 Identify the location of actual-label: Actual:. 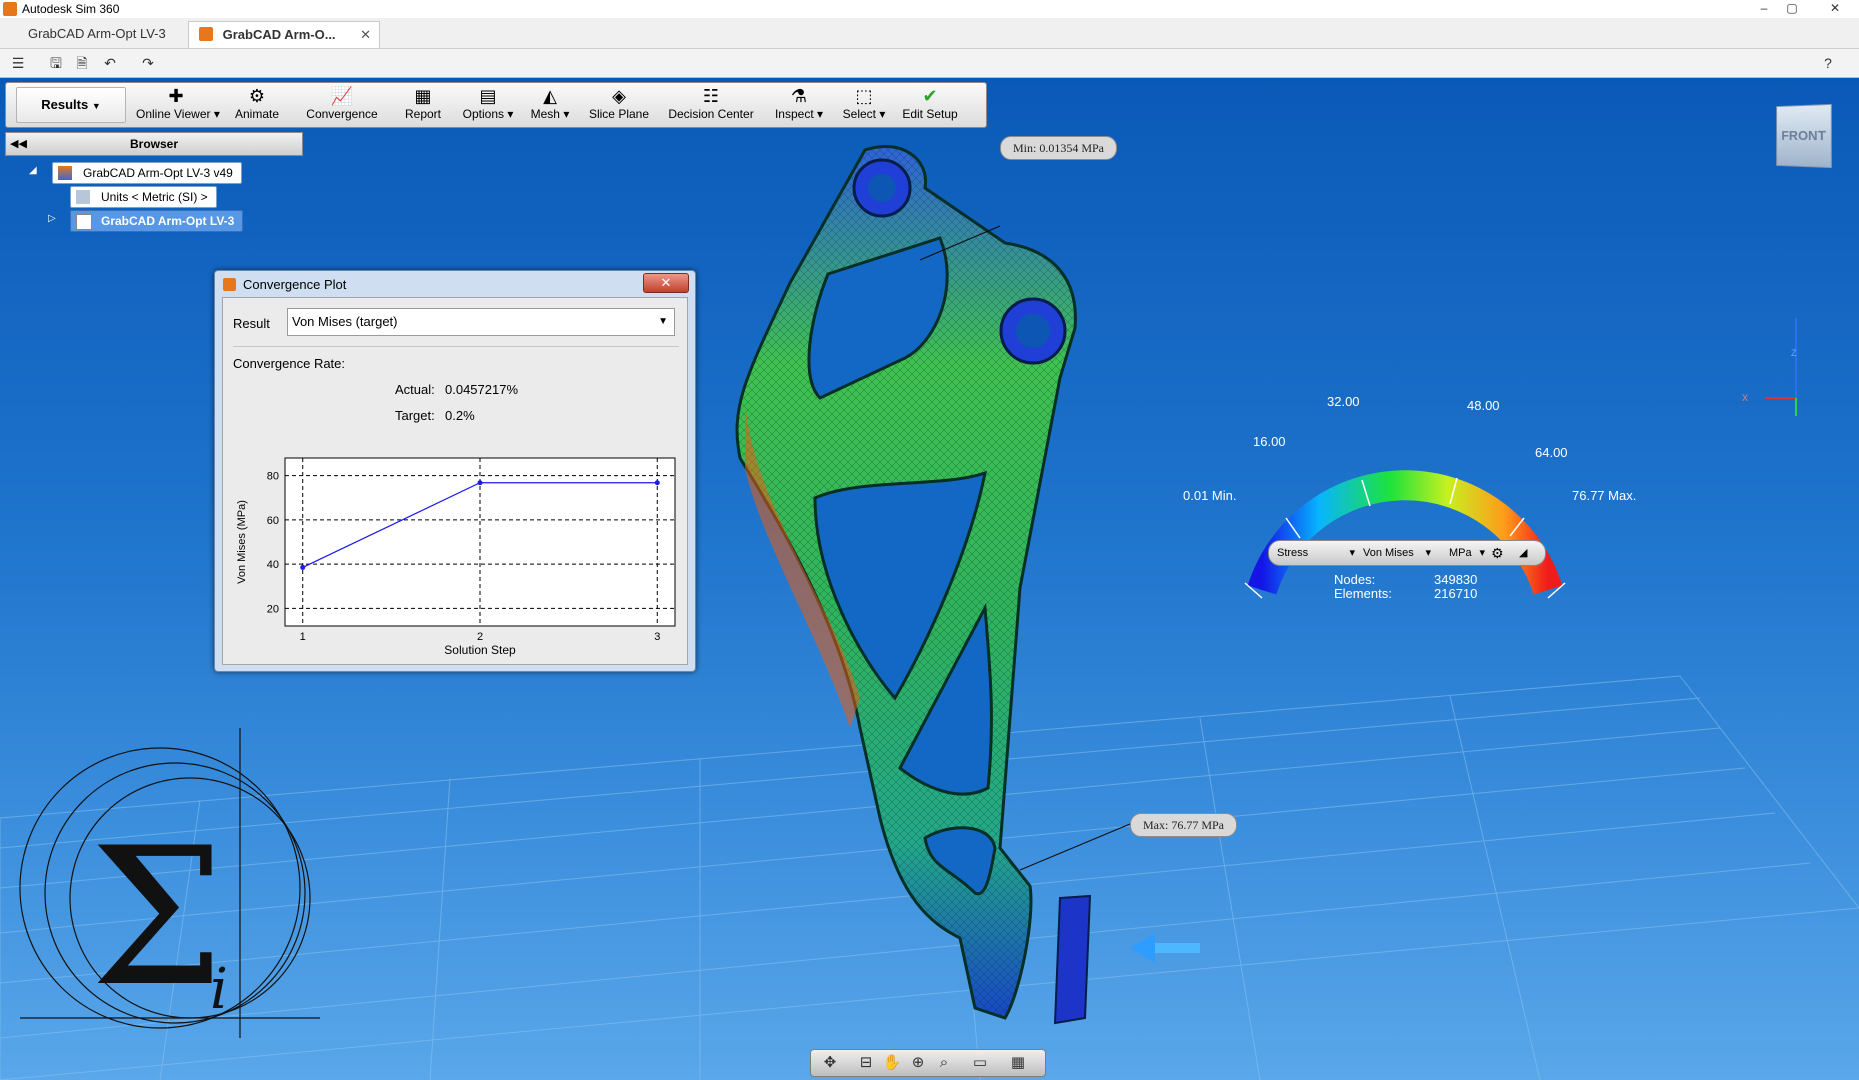
(415, 389).